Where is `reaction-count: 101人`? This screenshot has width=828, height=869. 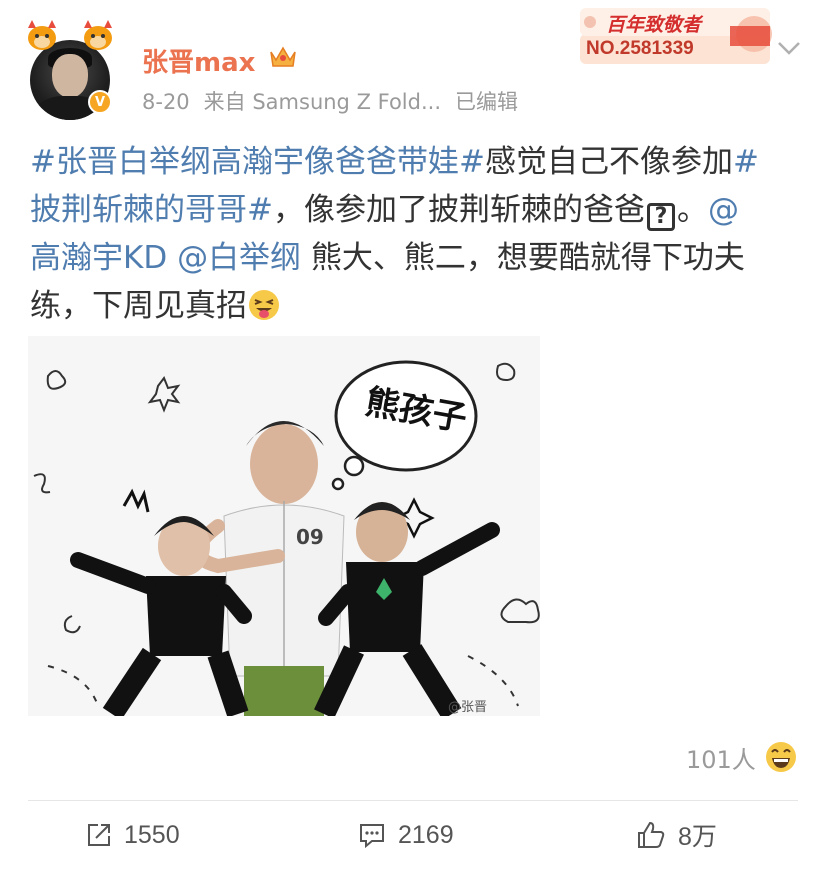
reaction-count: 101人 is located at coordinates (721, 757).